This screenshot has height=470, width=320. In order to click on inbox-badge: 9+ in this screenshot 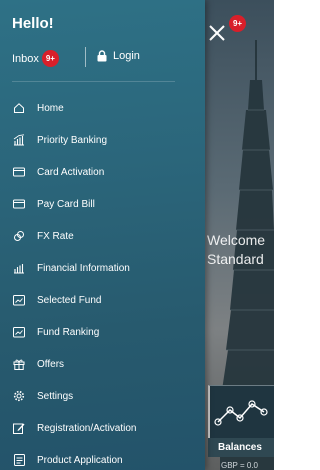, I will do `click(50, 58)`.